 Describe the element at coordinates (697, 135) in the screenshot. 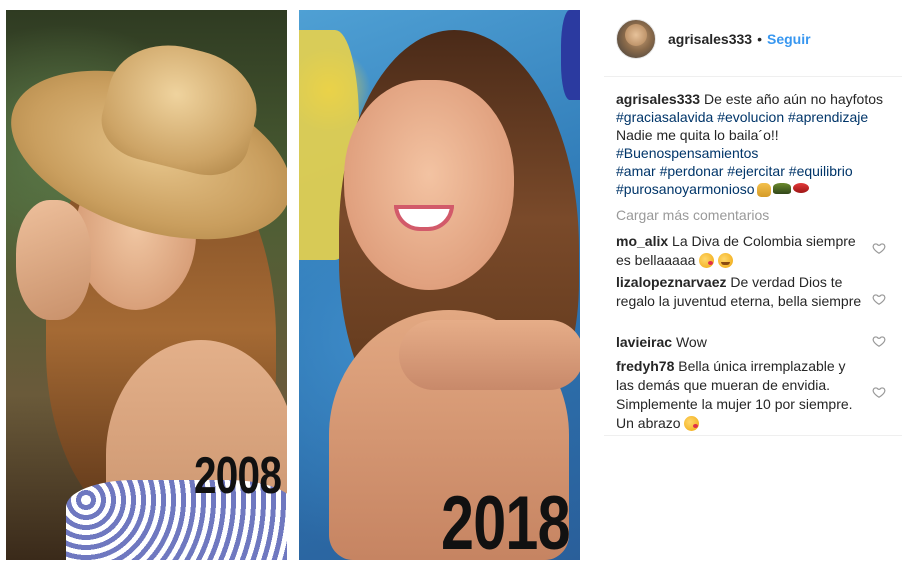

I see `caption-text: Nadie me quita lo baila´o!!` at that location.